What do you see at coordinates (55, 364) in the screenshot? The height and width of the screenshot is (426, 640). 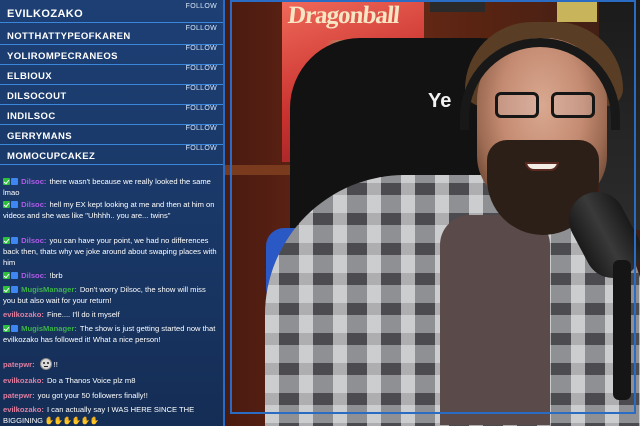 I see `chat-text: !!` at bounding box center [55, 364].